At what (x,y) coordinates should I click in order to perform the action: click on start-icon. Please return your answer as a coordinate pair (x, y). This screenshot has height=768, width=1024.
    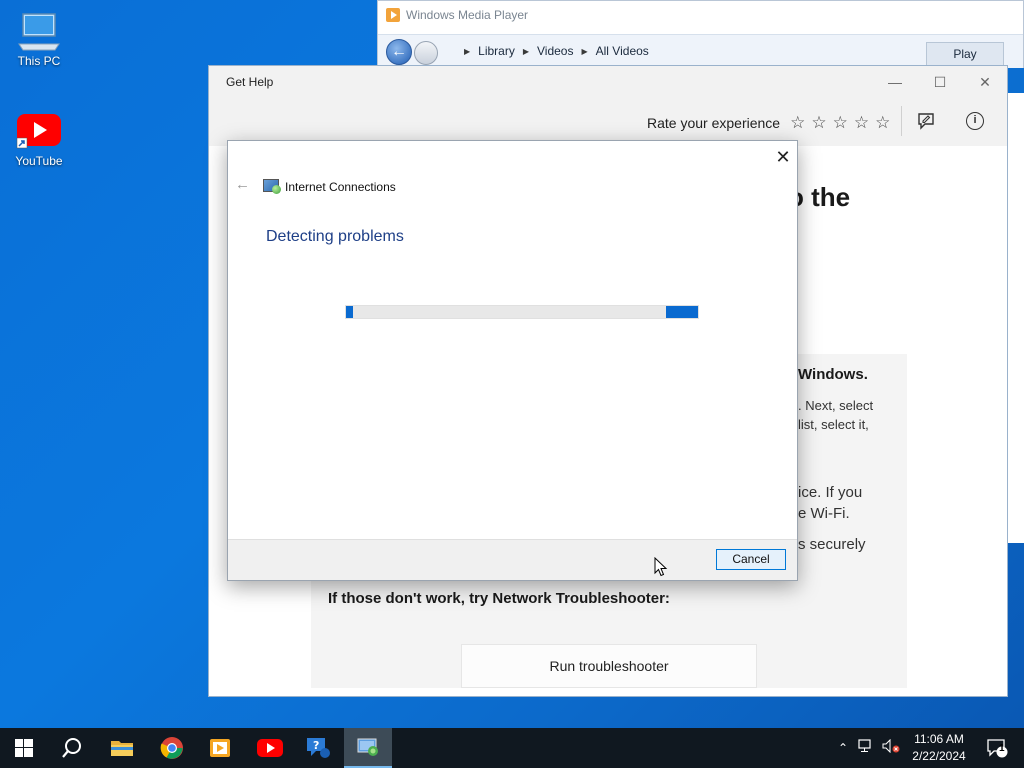
    Looking at the image, I should click on (24, 748).